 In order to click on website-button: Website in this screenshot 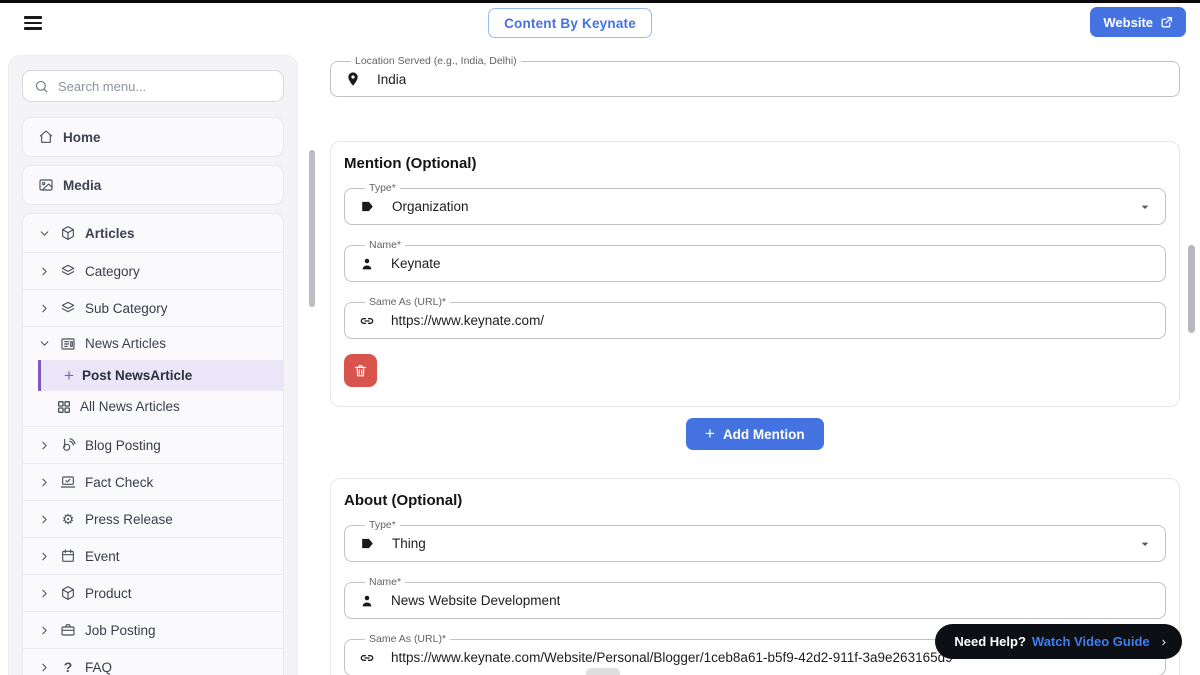, I will do `click(1138, 22)`.